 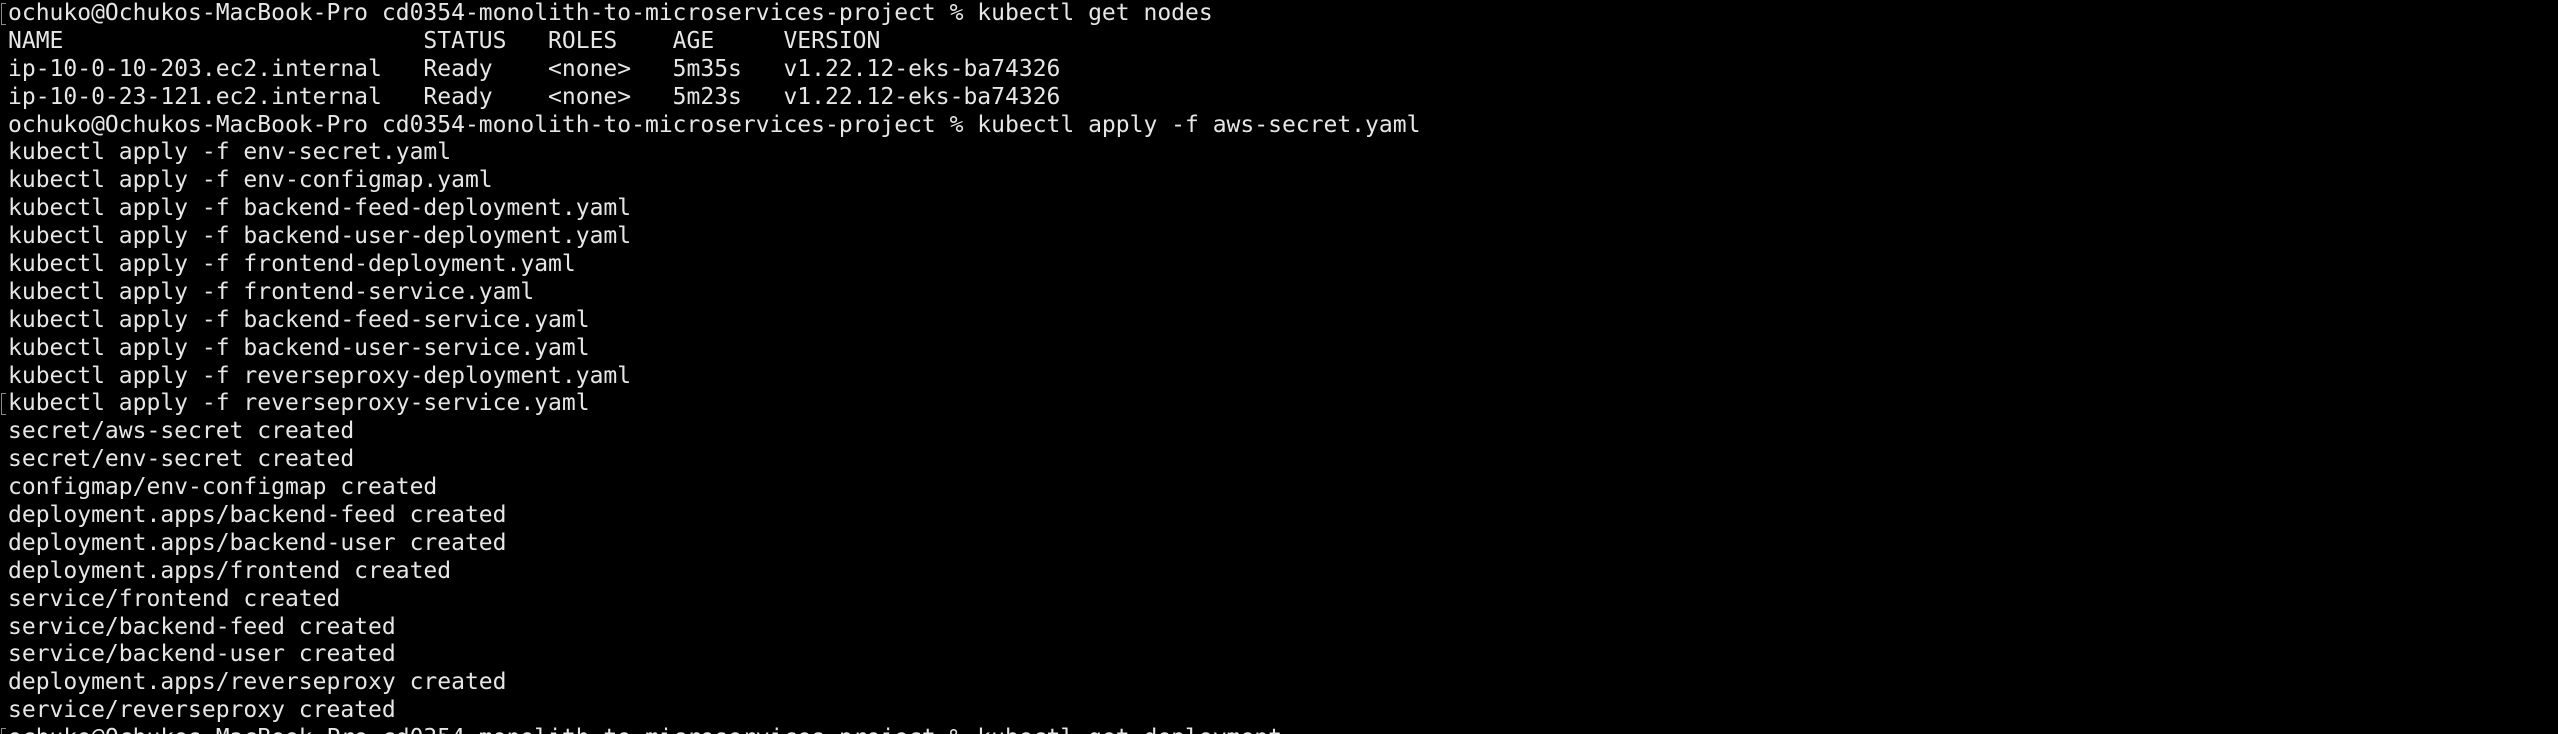 What do you see at coordinates (174, 598) in the screenshot?
I see `output-line: service/frontend created` at bounding box center [174, 598].